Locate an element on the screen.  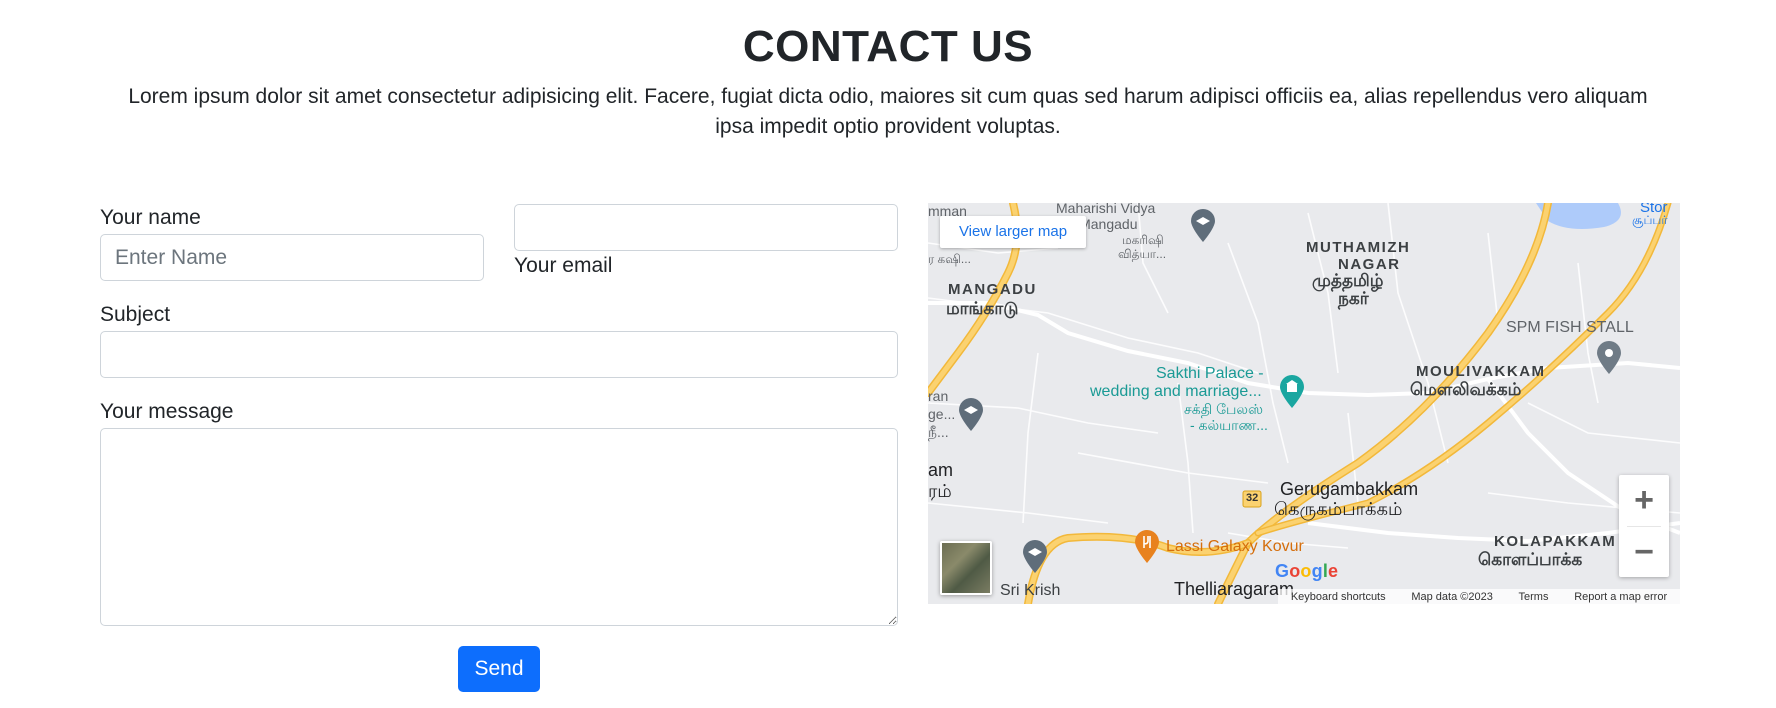
subject-label: Subject is located at coordinates (135, 314).